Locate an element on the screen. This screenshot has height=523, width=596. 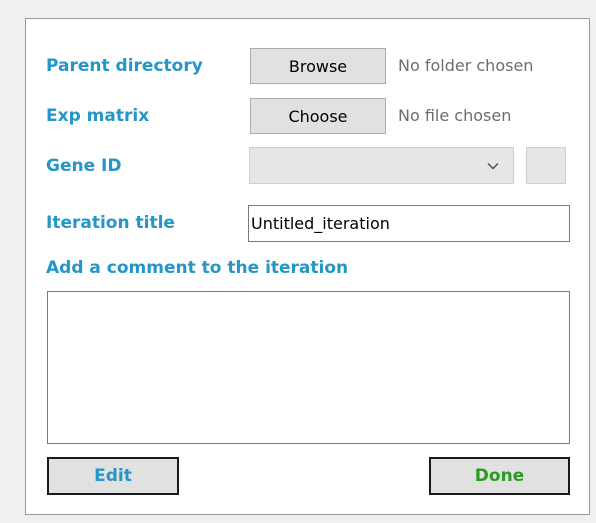
done-button: Done is located at coordinates (499, 476).